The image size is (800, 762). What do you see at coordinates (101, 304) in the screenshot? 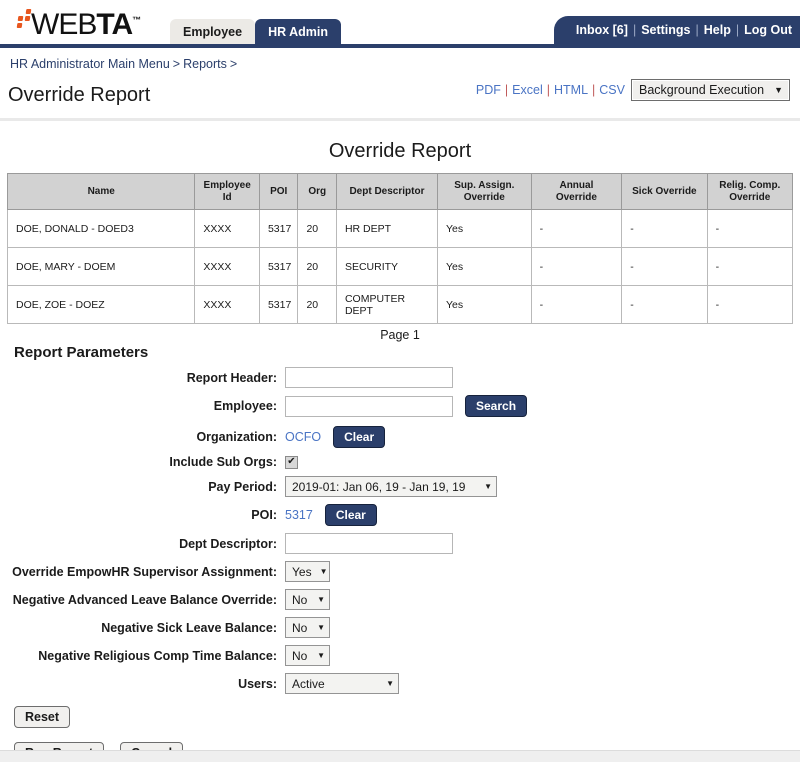
I see `cell-name: DOE, ZOE - DOEZ` at bounding box center [101, 304].